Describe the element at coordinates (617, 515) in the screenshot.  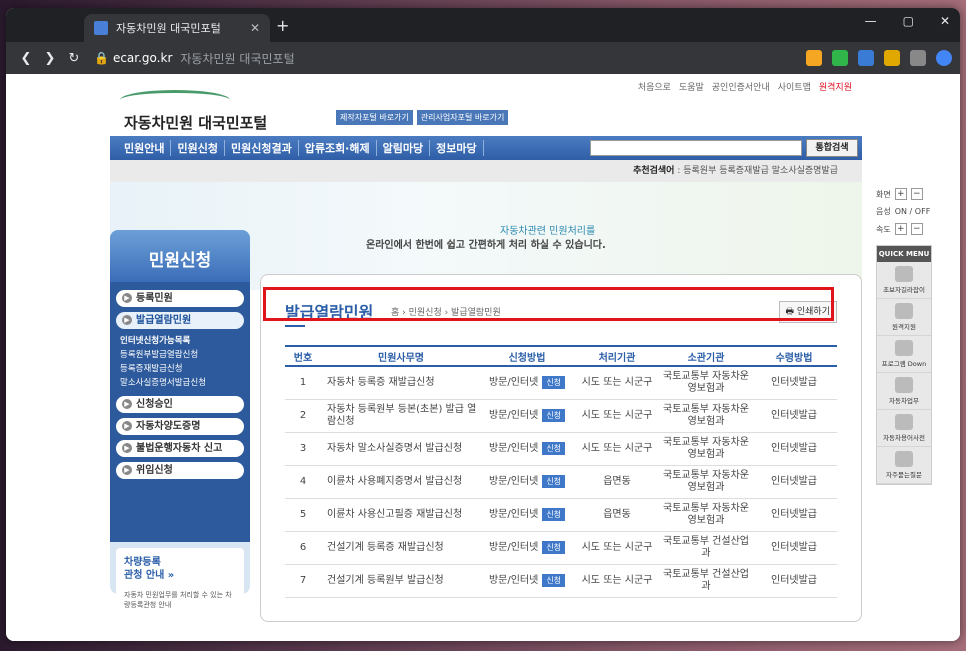
I see `processing-agency: 읍면동` at that location.